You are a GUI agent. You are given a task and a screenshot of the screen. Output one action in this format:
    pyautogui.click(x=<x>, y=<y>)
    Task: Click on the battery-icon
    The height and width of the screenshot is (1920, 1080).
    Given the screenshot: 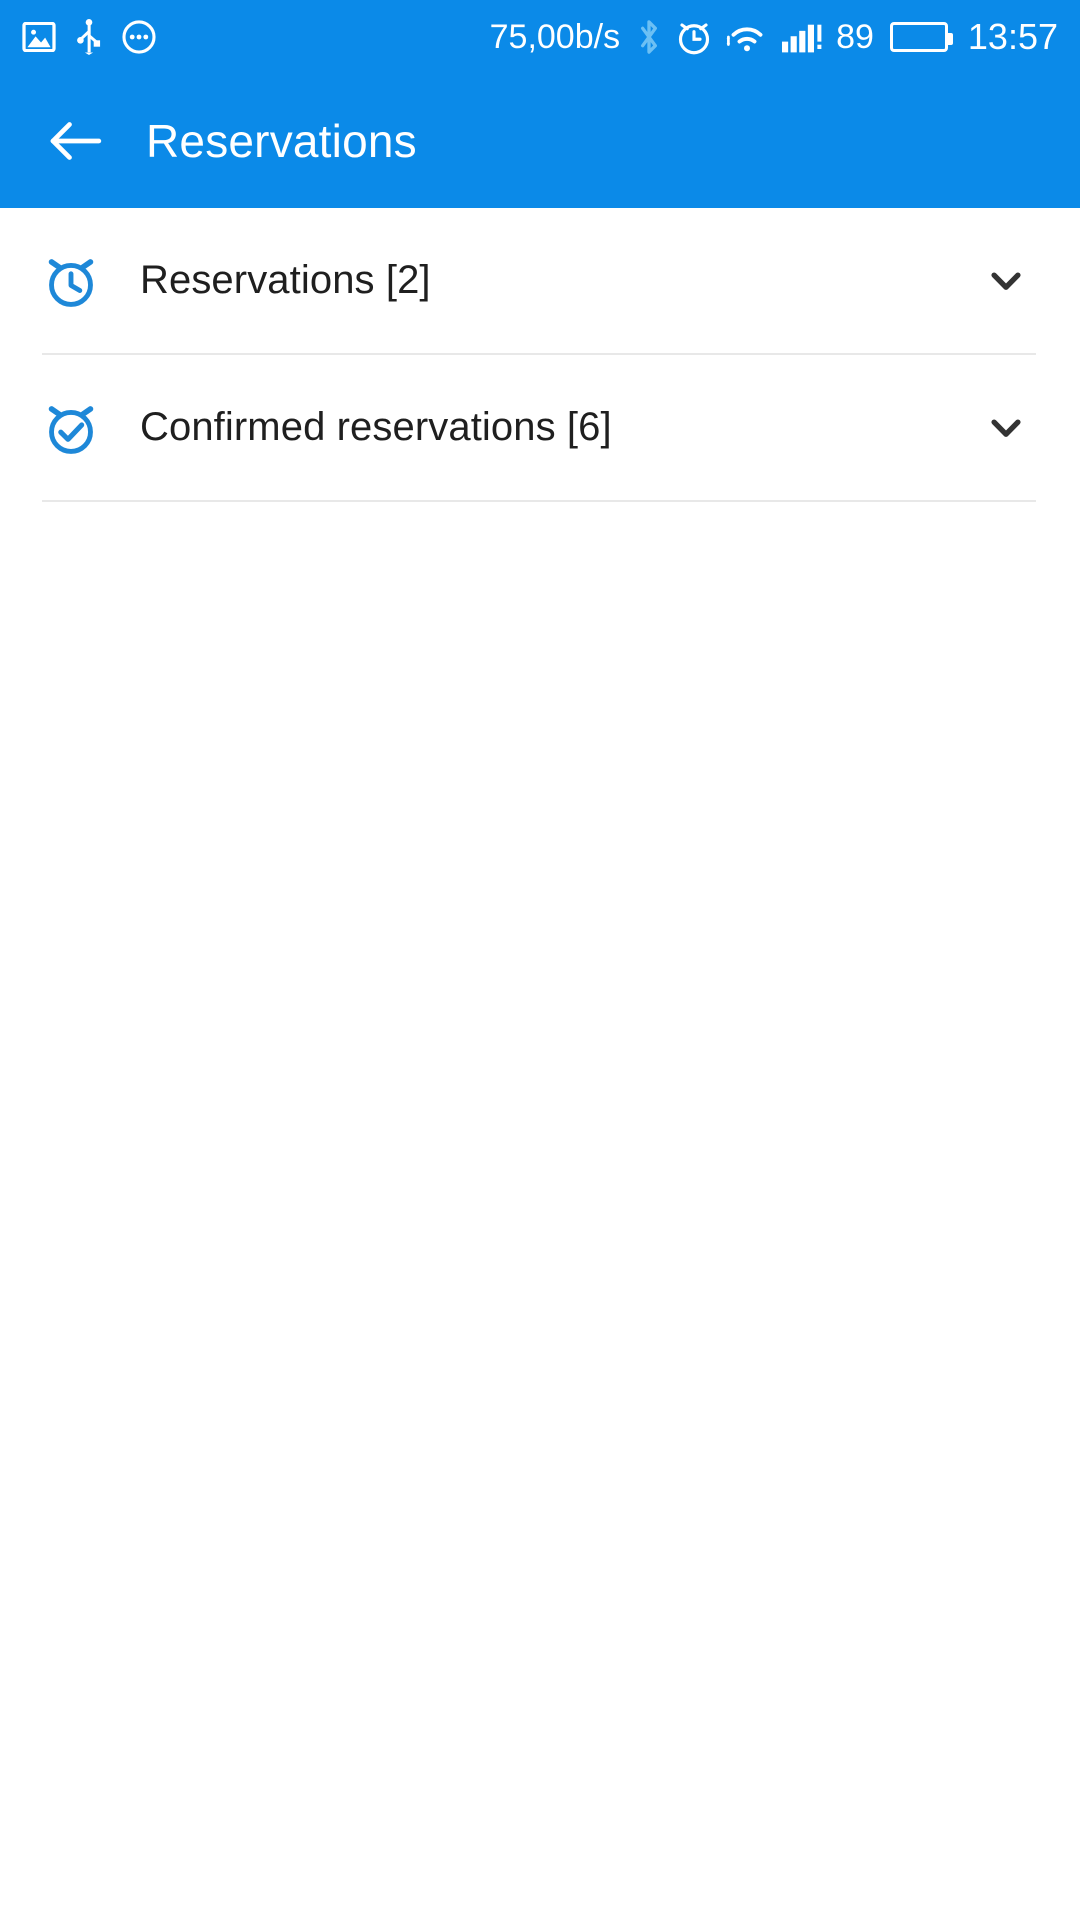 What is the action you would take?
    pyautogui.click(x=921, y=36)
    